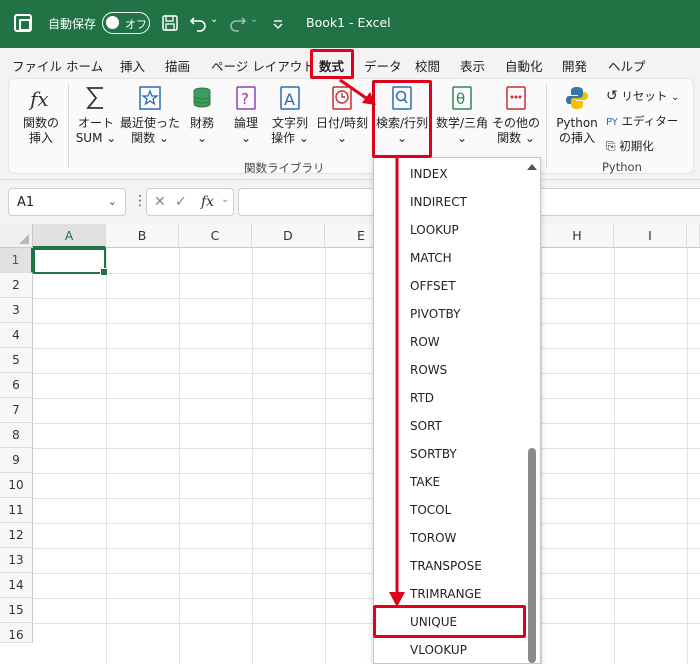 This screenshot has width=700, height=664. I want to click on python-insert-label-2: の挿入, so click(576, 138).